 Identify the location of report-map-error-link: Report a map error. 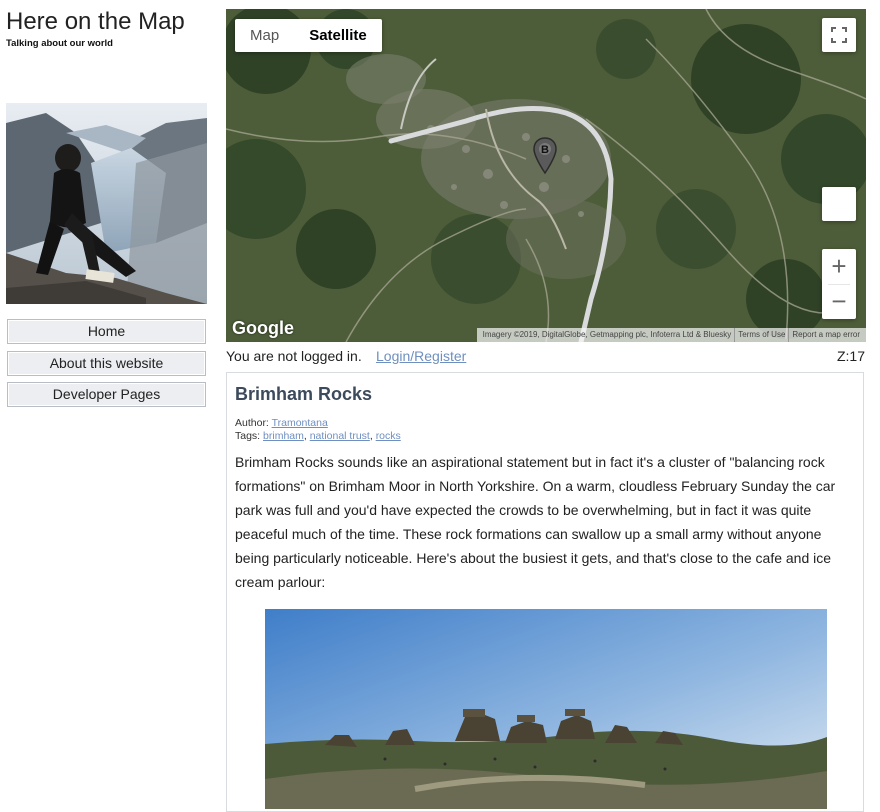
(825, 335).